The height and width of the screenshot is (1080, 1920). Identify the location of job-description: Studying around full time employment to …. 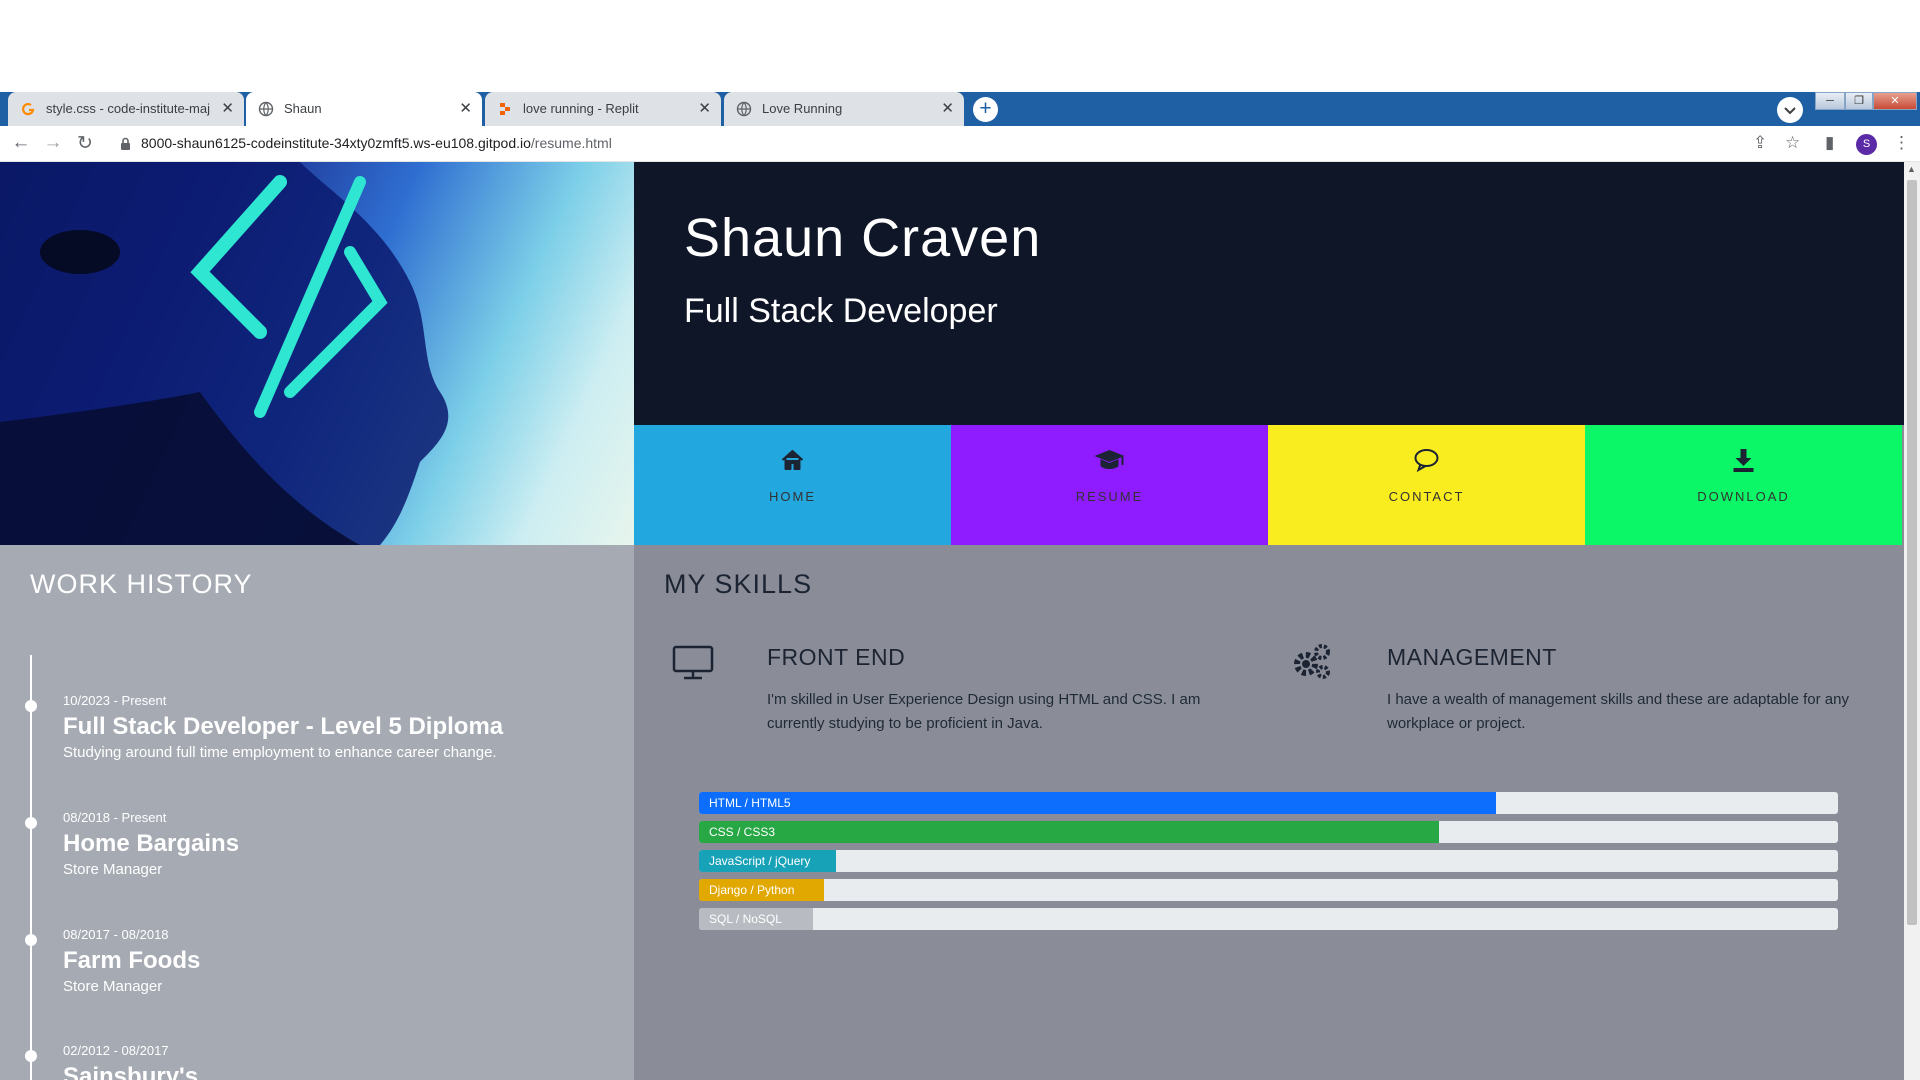
(280, 752).